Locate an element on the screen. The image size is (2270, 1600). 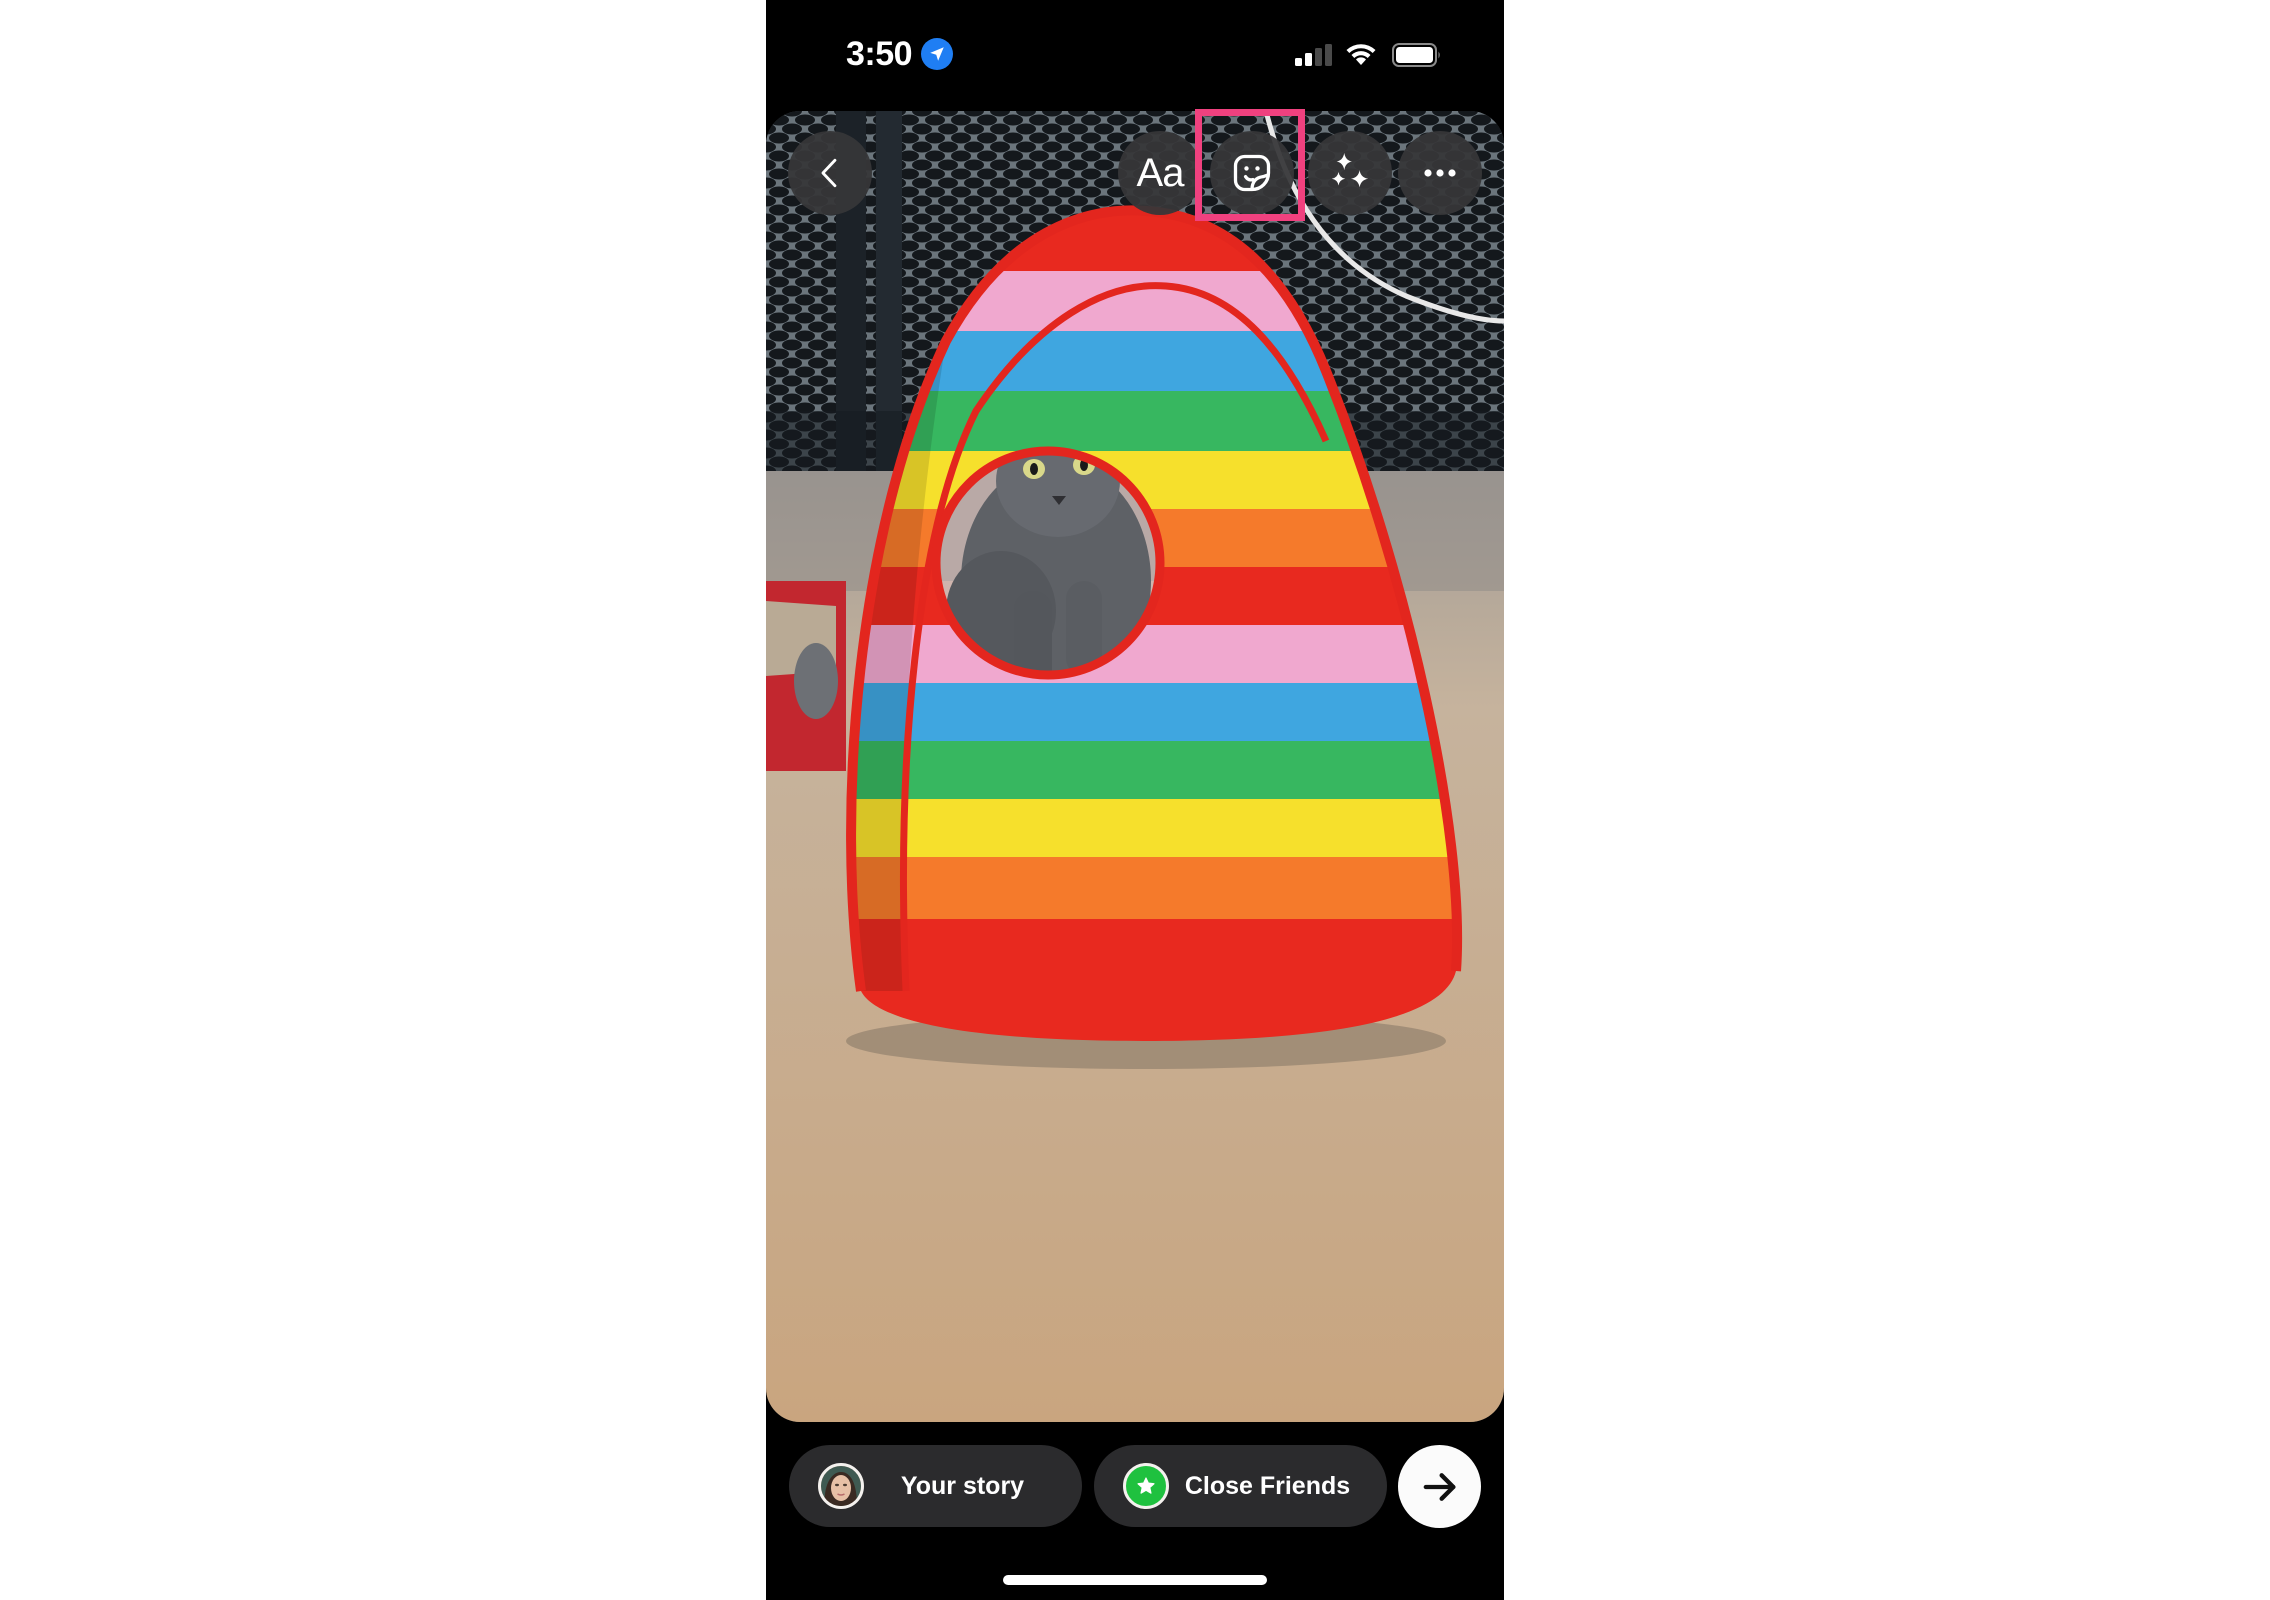
text-tool-button: Aa is located at coordinates (1160, 173).